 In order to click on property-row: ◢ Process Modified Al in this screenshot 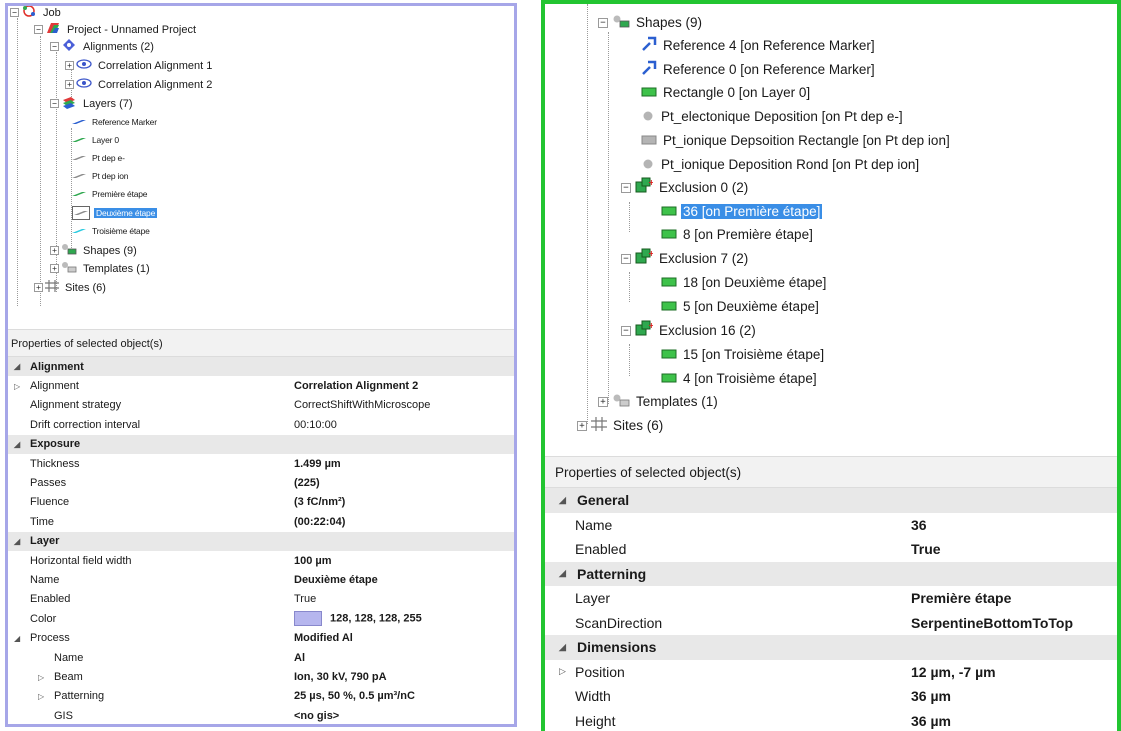, I will do `click(261, 638)`.